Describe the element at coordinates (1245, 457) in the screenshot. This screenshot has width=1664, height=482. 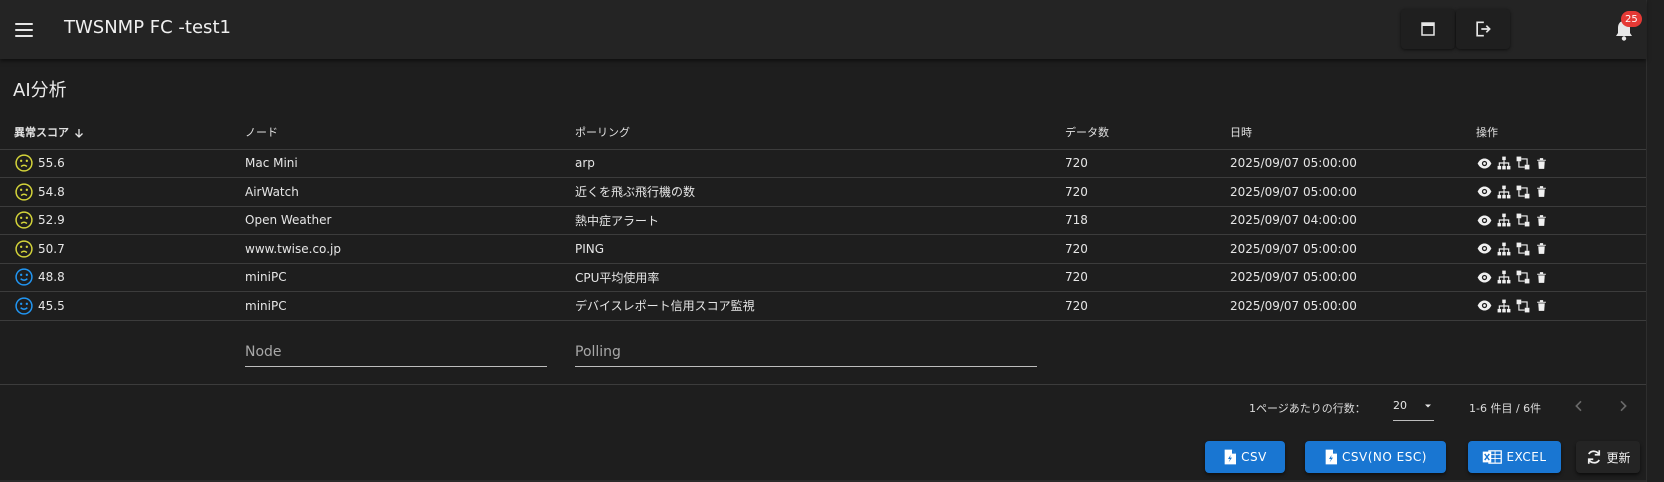
I see `csv-button: CSV` at that location.